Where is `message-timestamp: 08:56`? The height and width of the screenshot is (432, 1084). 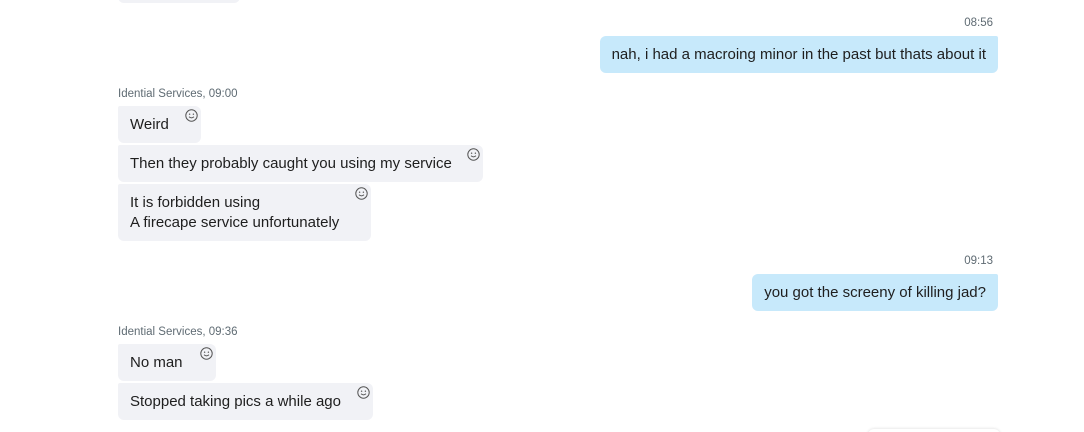 message-timestamp: 08:56 is located at coordinates (978, 23).